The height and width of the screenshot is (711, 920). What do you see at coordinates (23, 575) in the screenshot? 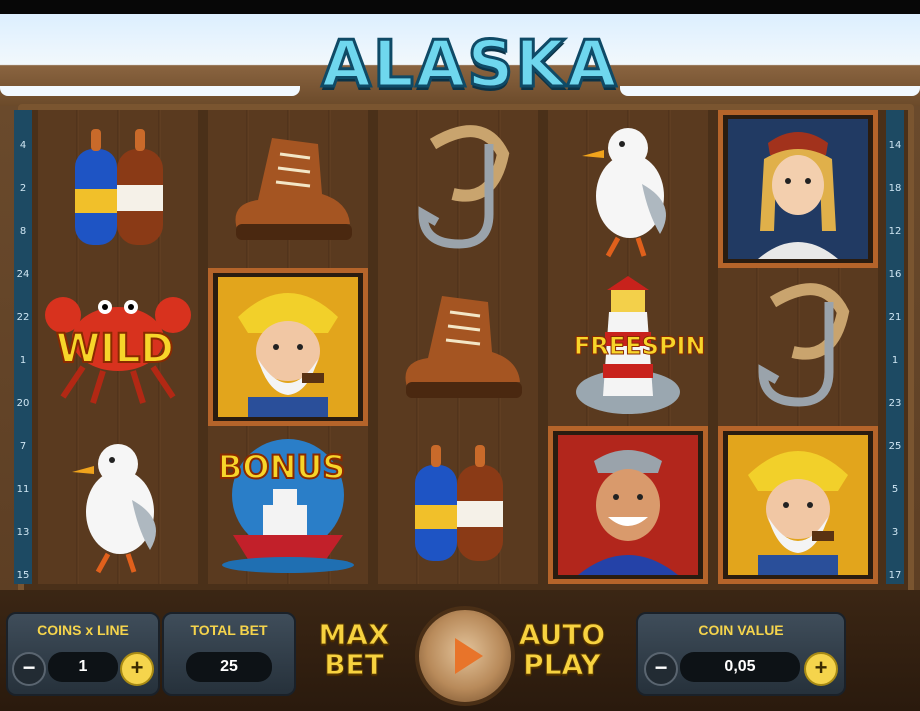
I see `payline-number-left: 15` at bounding box center [23, 575].